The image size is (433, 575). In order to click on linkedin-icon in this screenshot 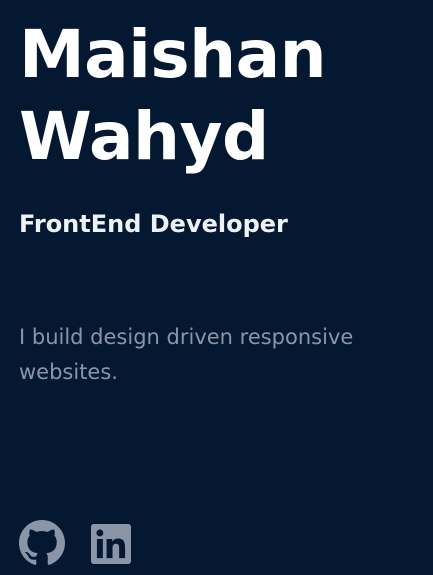, I will do `click(111, 544)`.